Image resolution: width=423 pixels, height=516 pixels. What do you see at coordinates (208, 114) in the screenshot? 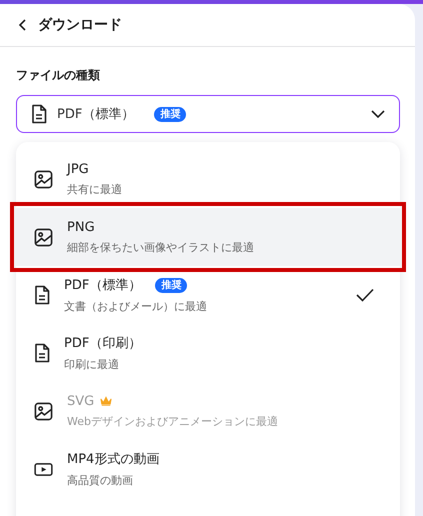
I see `file-type-dropdown: PDF（標準） 推奨` at bounding box center [208, 114].